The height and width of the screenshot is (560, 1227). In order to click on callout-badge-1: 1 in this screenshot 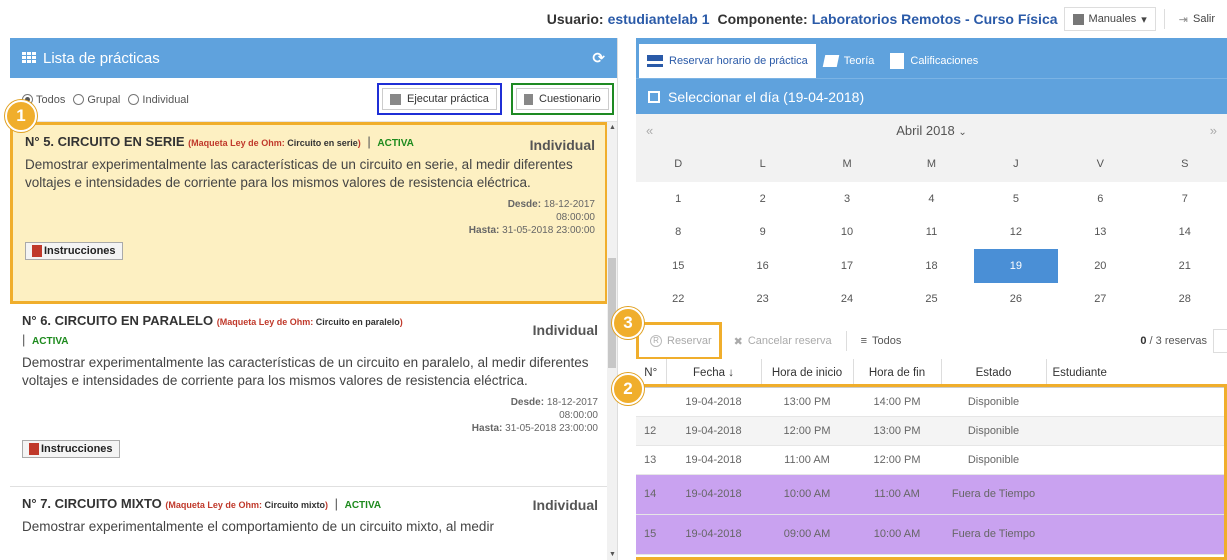, I will do `click(21, 116)`.